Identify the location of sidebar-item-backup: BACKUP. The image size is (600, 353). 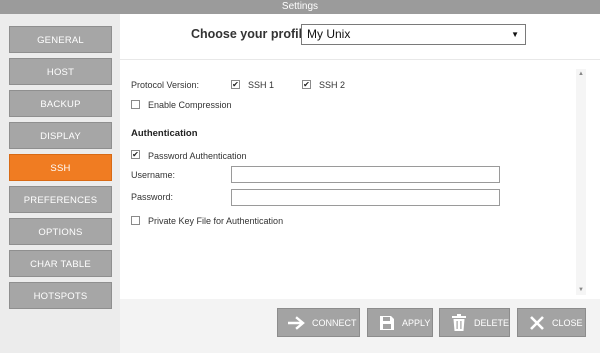
(60, 103).